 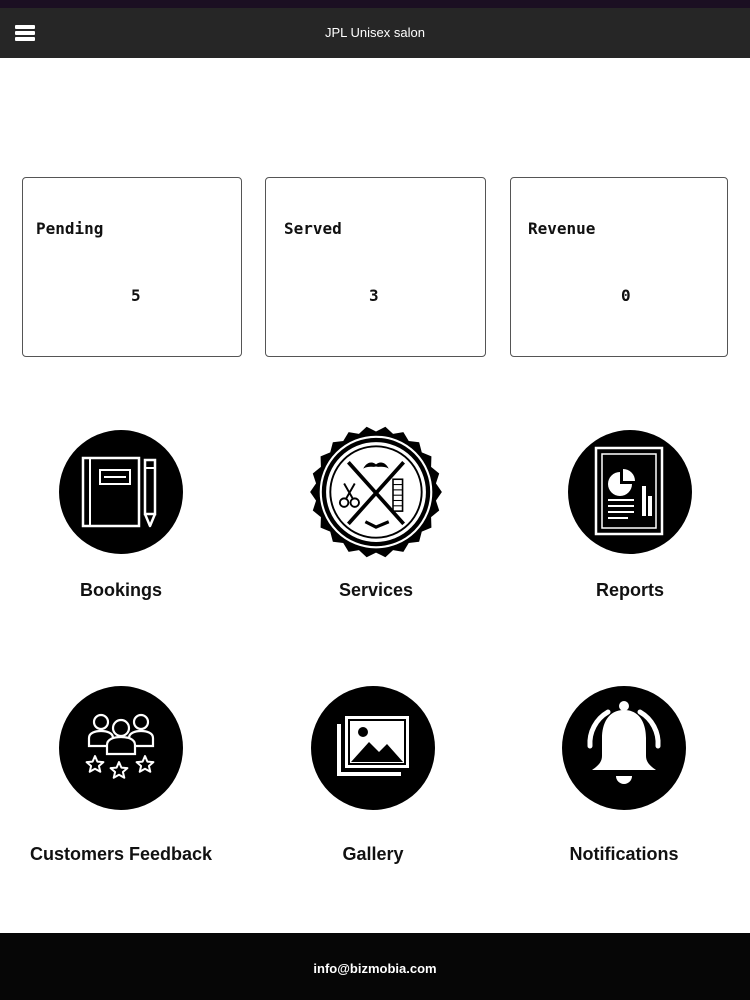 What do you see at coordinates (373, 748) in the screenshot?
I see `gallery-image-icon` at bounding box center [373, 748].